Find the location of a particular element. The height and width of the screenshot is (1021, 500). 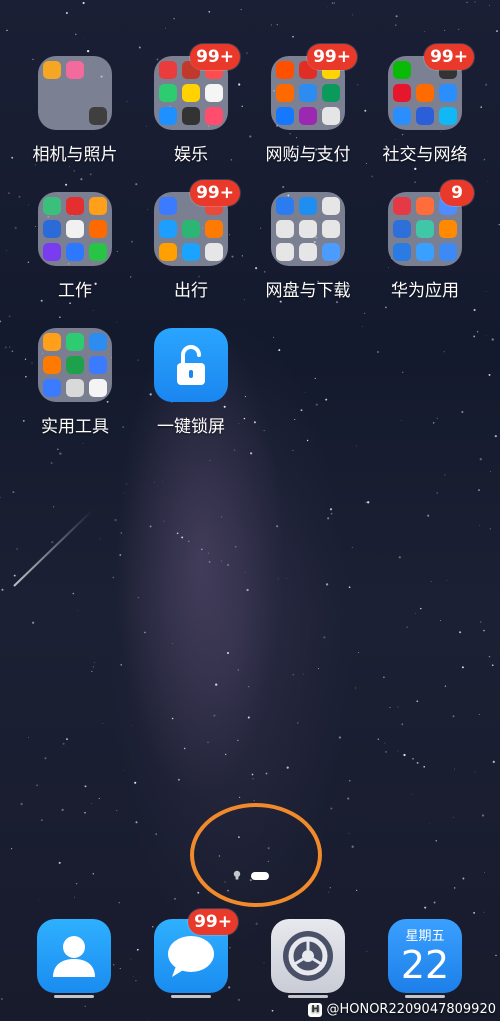

one-tap-lock-app: 一键锁屏 is located at coordinates (191, 382).